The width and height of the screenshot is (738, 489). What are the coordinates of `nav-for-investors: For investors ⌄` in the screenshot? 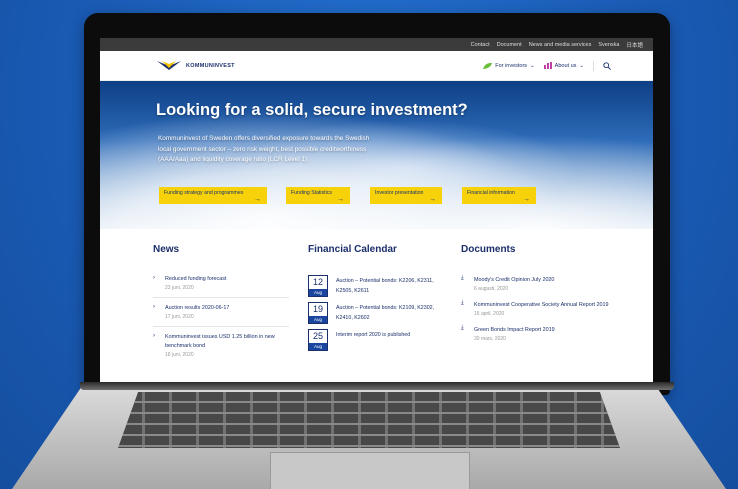 It's located at (509, 65).